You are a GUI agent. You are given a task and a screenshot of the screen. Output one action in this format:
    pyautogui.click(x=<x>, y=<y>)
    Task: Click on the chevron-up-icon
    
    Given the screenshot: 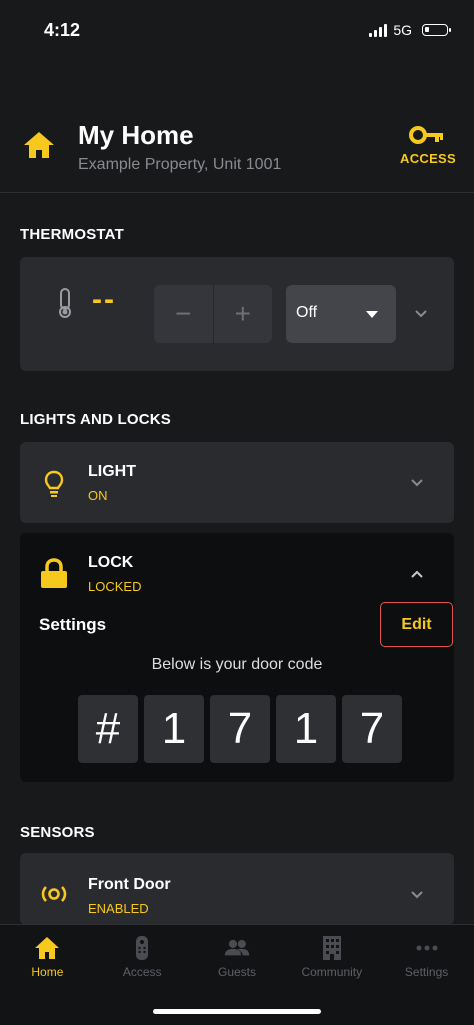 What is the action you would take?
    pyautogui.click(x=417, y=574)
    